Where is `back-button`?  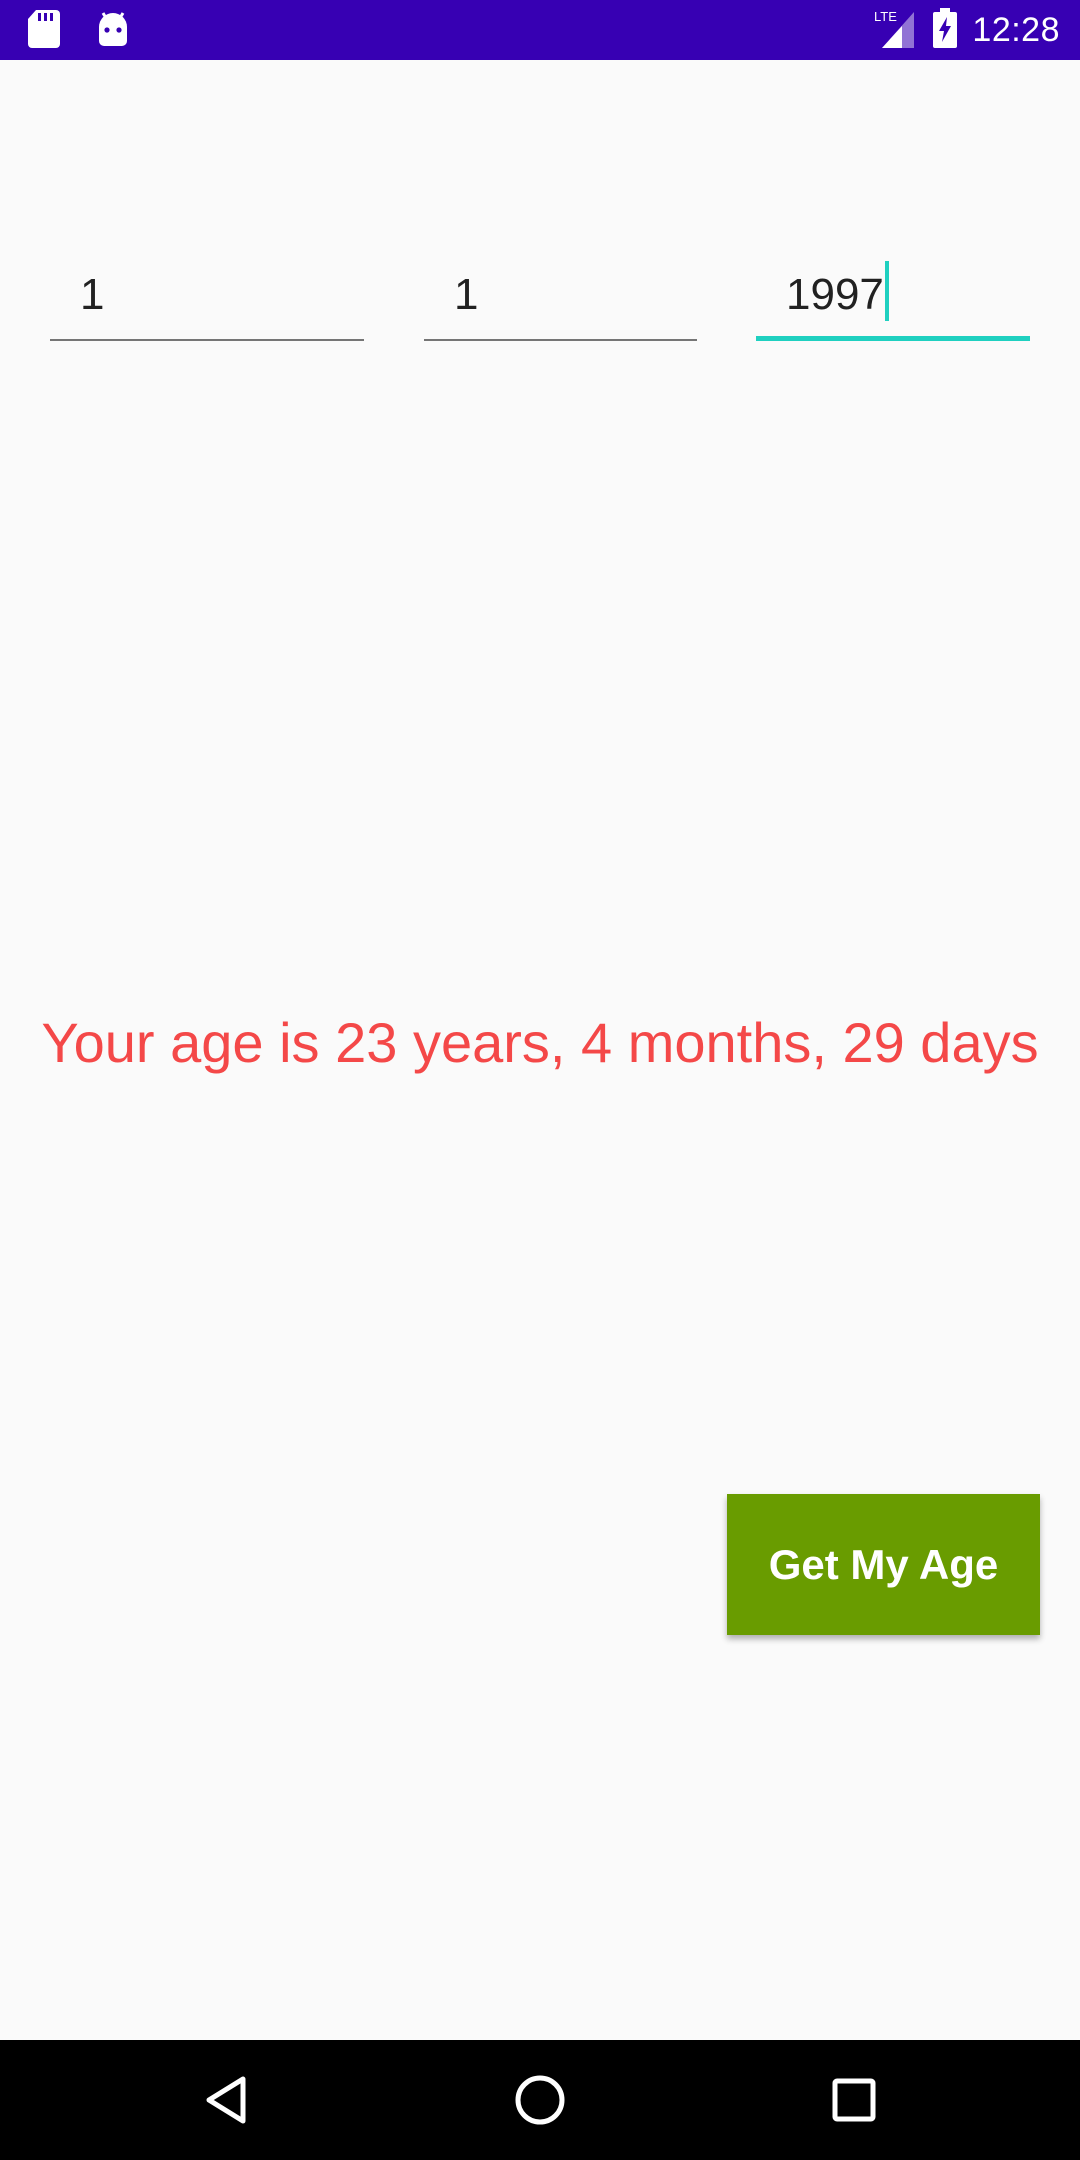 back-button is located at coordinates (226, 2100).